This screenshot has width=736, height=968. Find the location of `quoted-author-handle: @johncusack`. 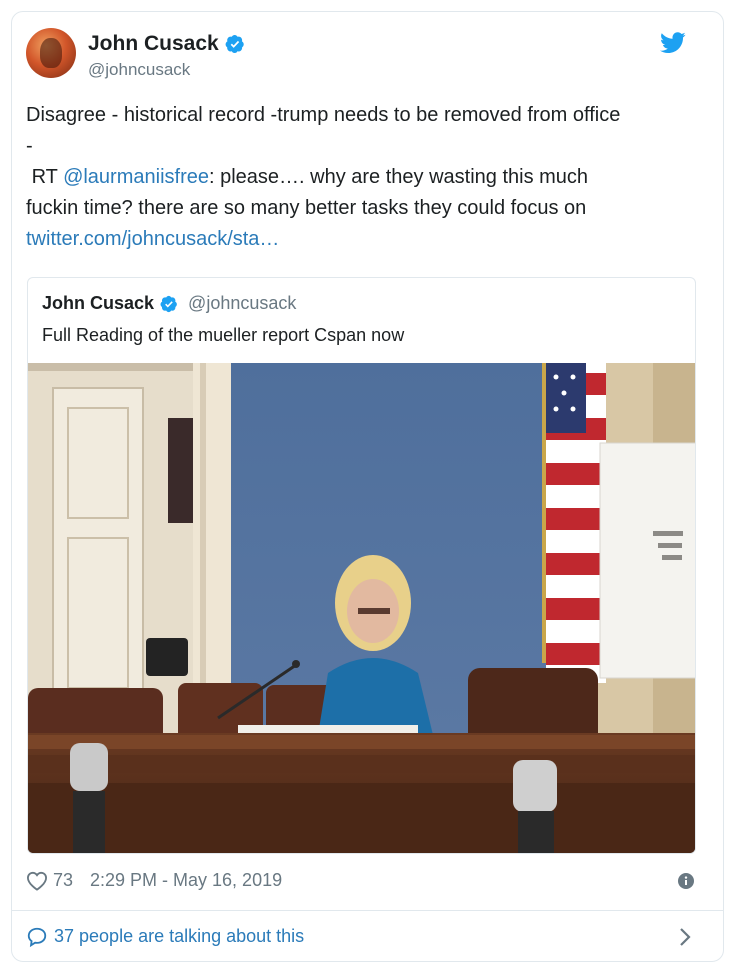

quoted-author-handle: @johncusack is located at coordinates (242, 303).